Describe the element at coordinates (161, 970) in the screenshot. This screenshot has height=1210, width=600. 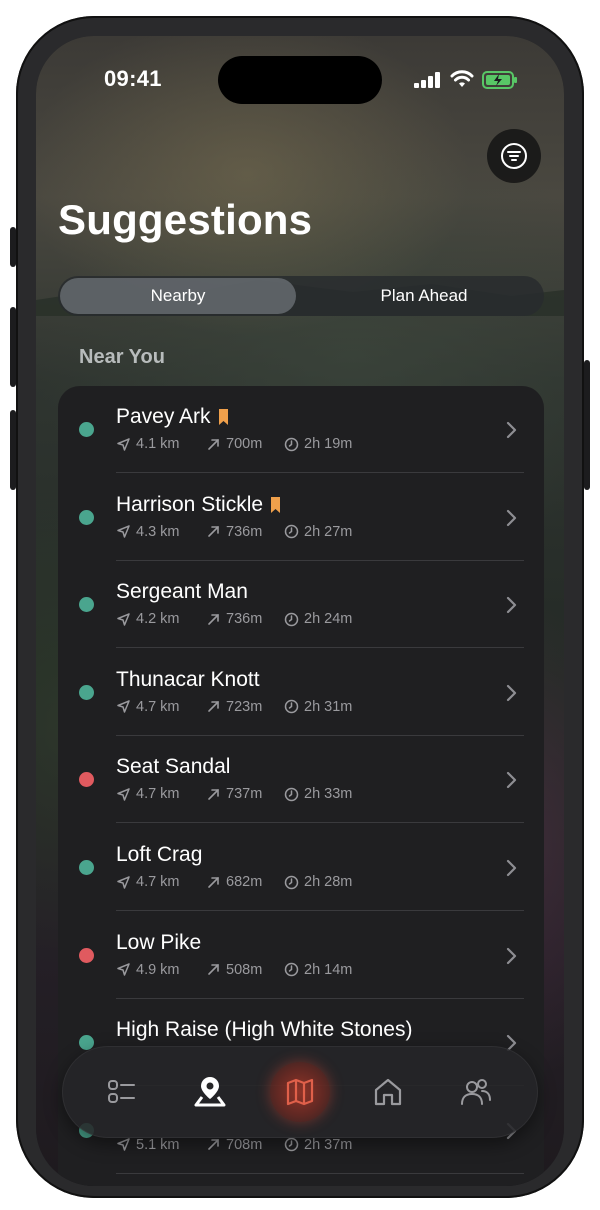
I see `distance-stat: 4.9 km` at that location.